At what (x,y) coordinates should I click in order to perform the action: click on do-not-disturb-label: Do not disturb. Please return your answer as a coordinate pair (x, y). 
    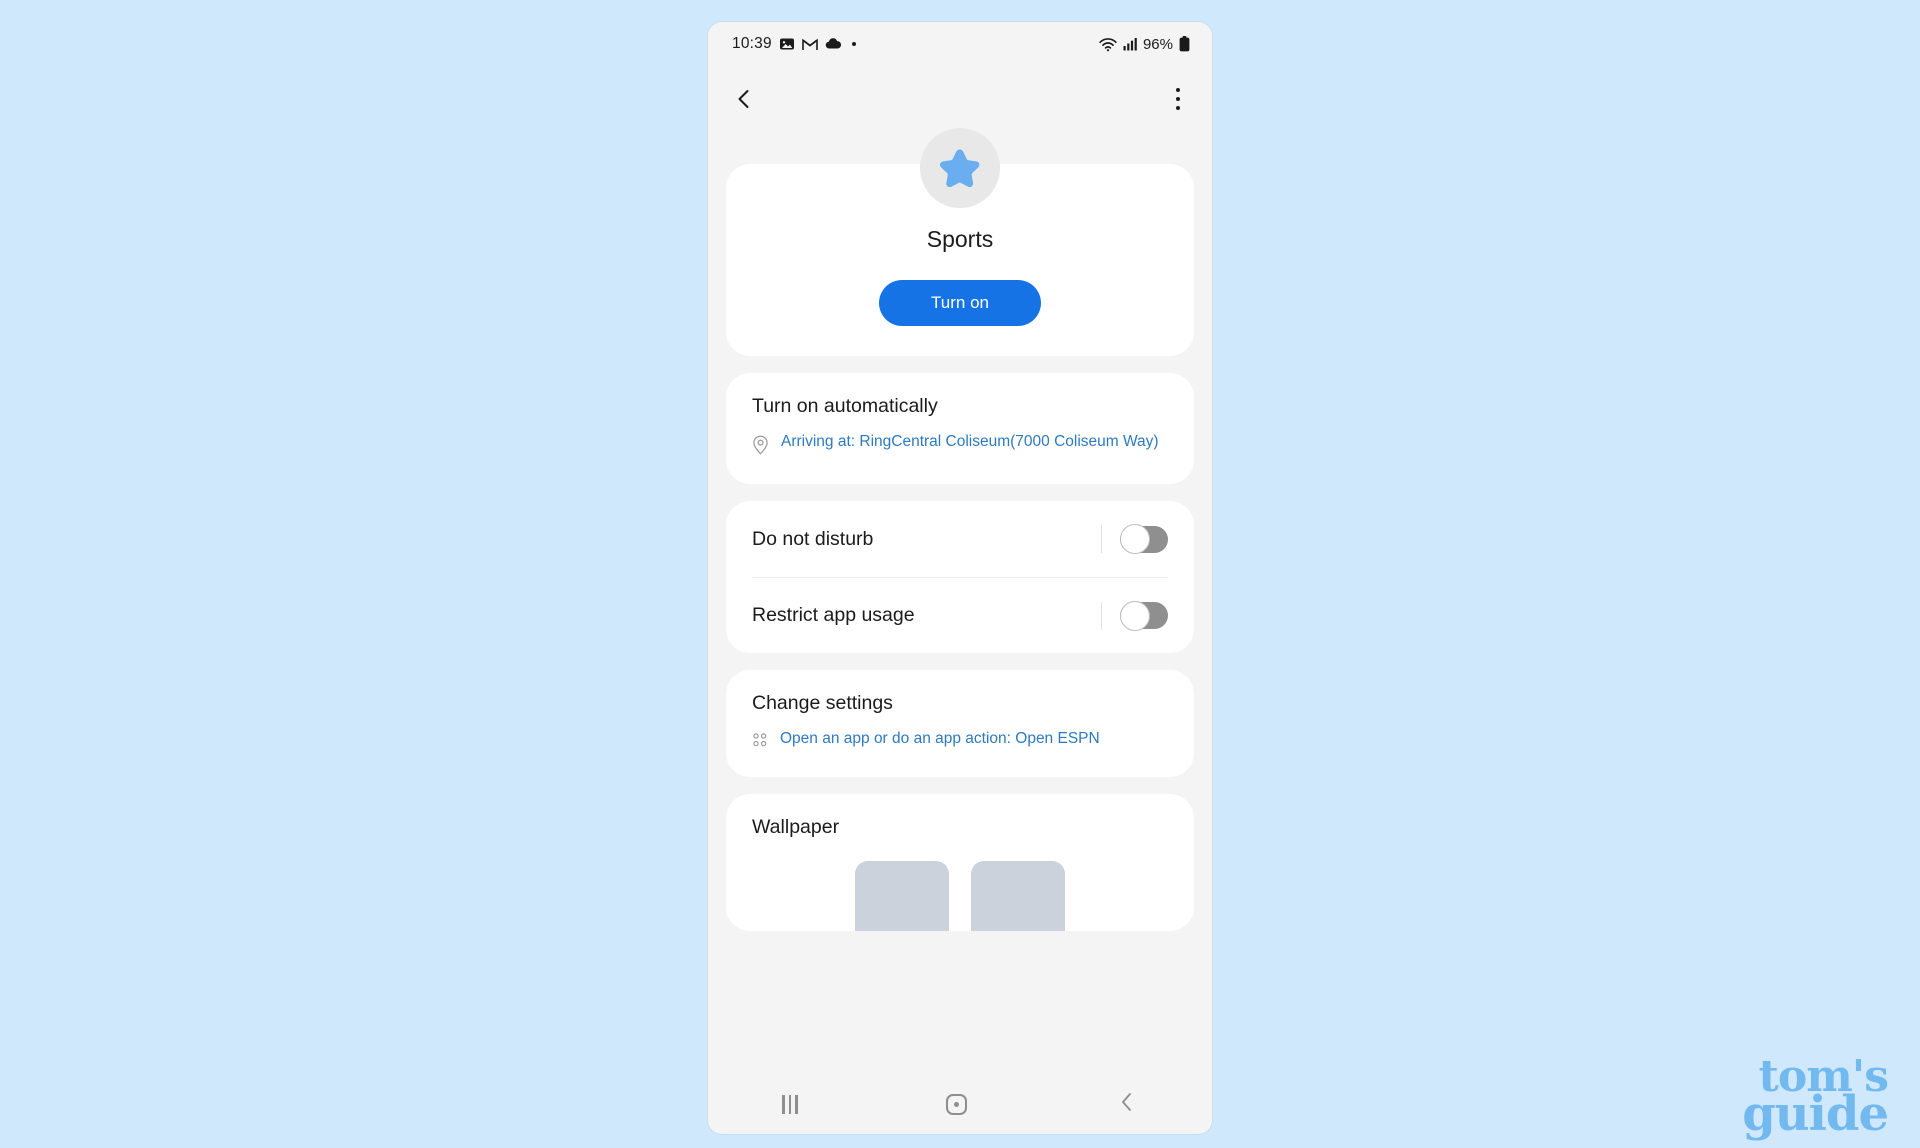
    Looking at the image, I should click on (813, 538).